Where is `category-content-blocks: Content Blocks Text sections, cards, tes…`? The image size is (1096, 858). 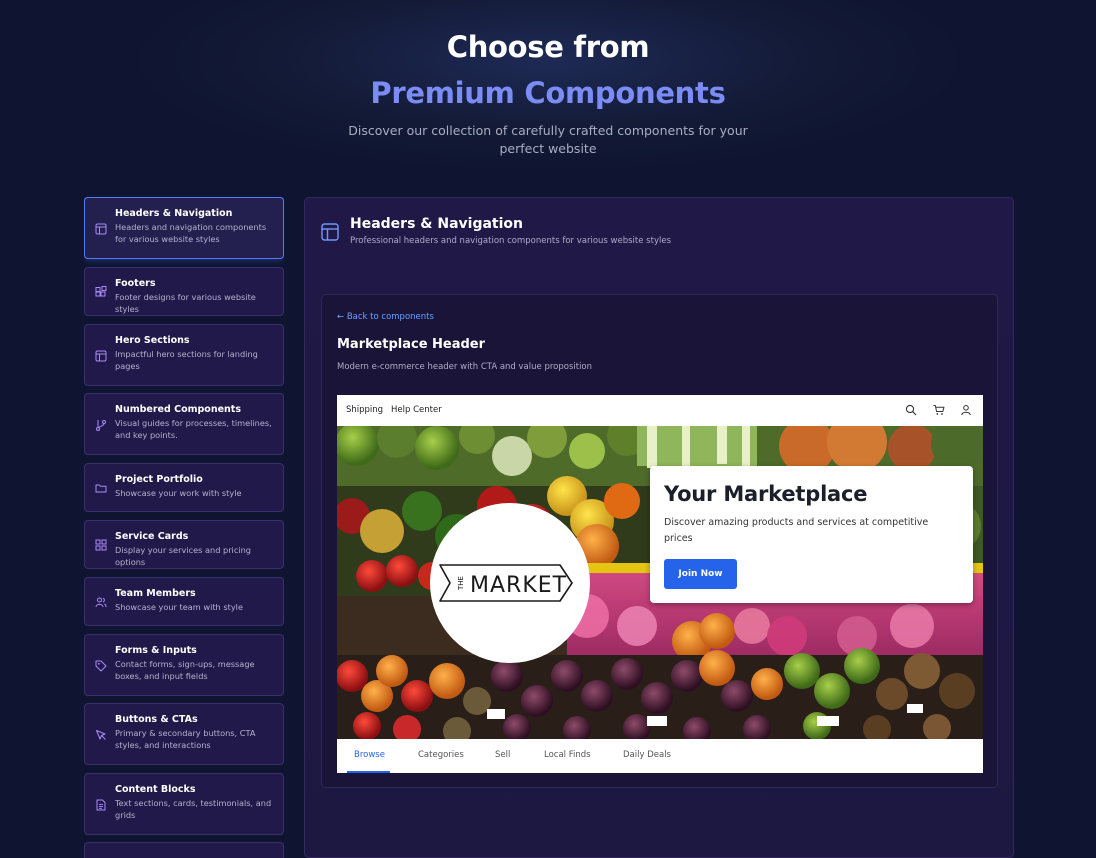 category-content-blocks: Content Blocks Text sections, cards, tes… is located at coordinates (184, 804).